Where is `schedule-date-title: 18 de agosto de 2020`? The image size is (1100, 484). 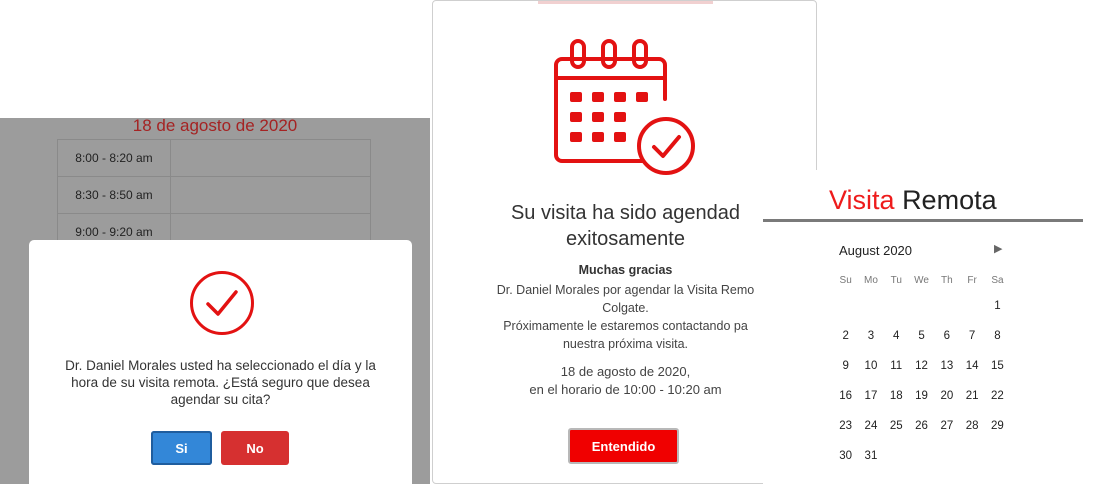
schedule-date-title: 18 de agosto de 2020 is located at coordinates (215, 126).